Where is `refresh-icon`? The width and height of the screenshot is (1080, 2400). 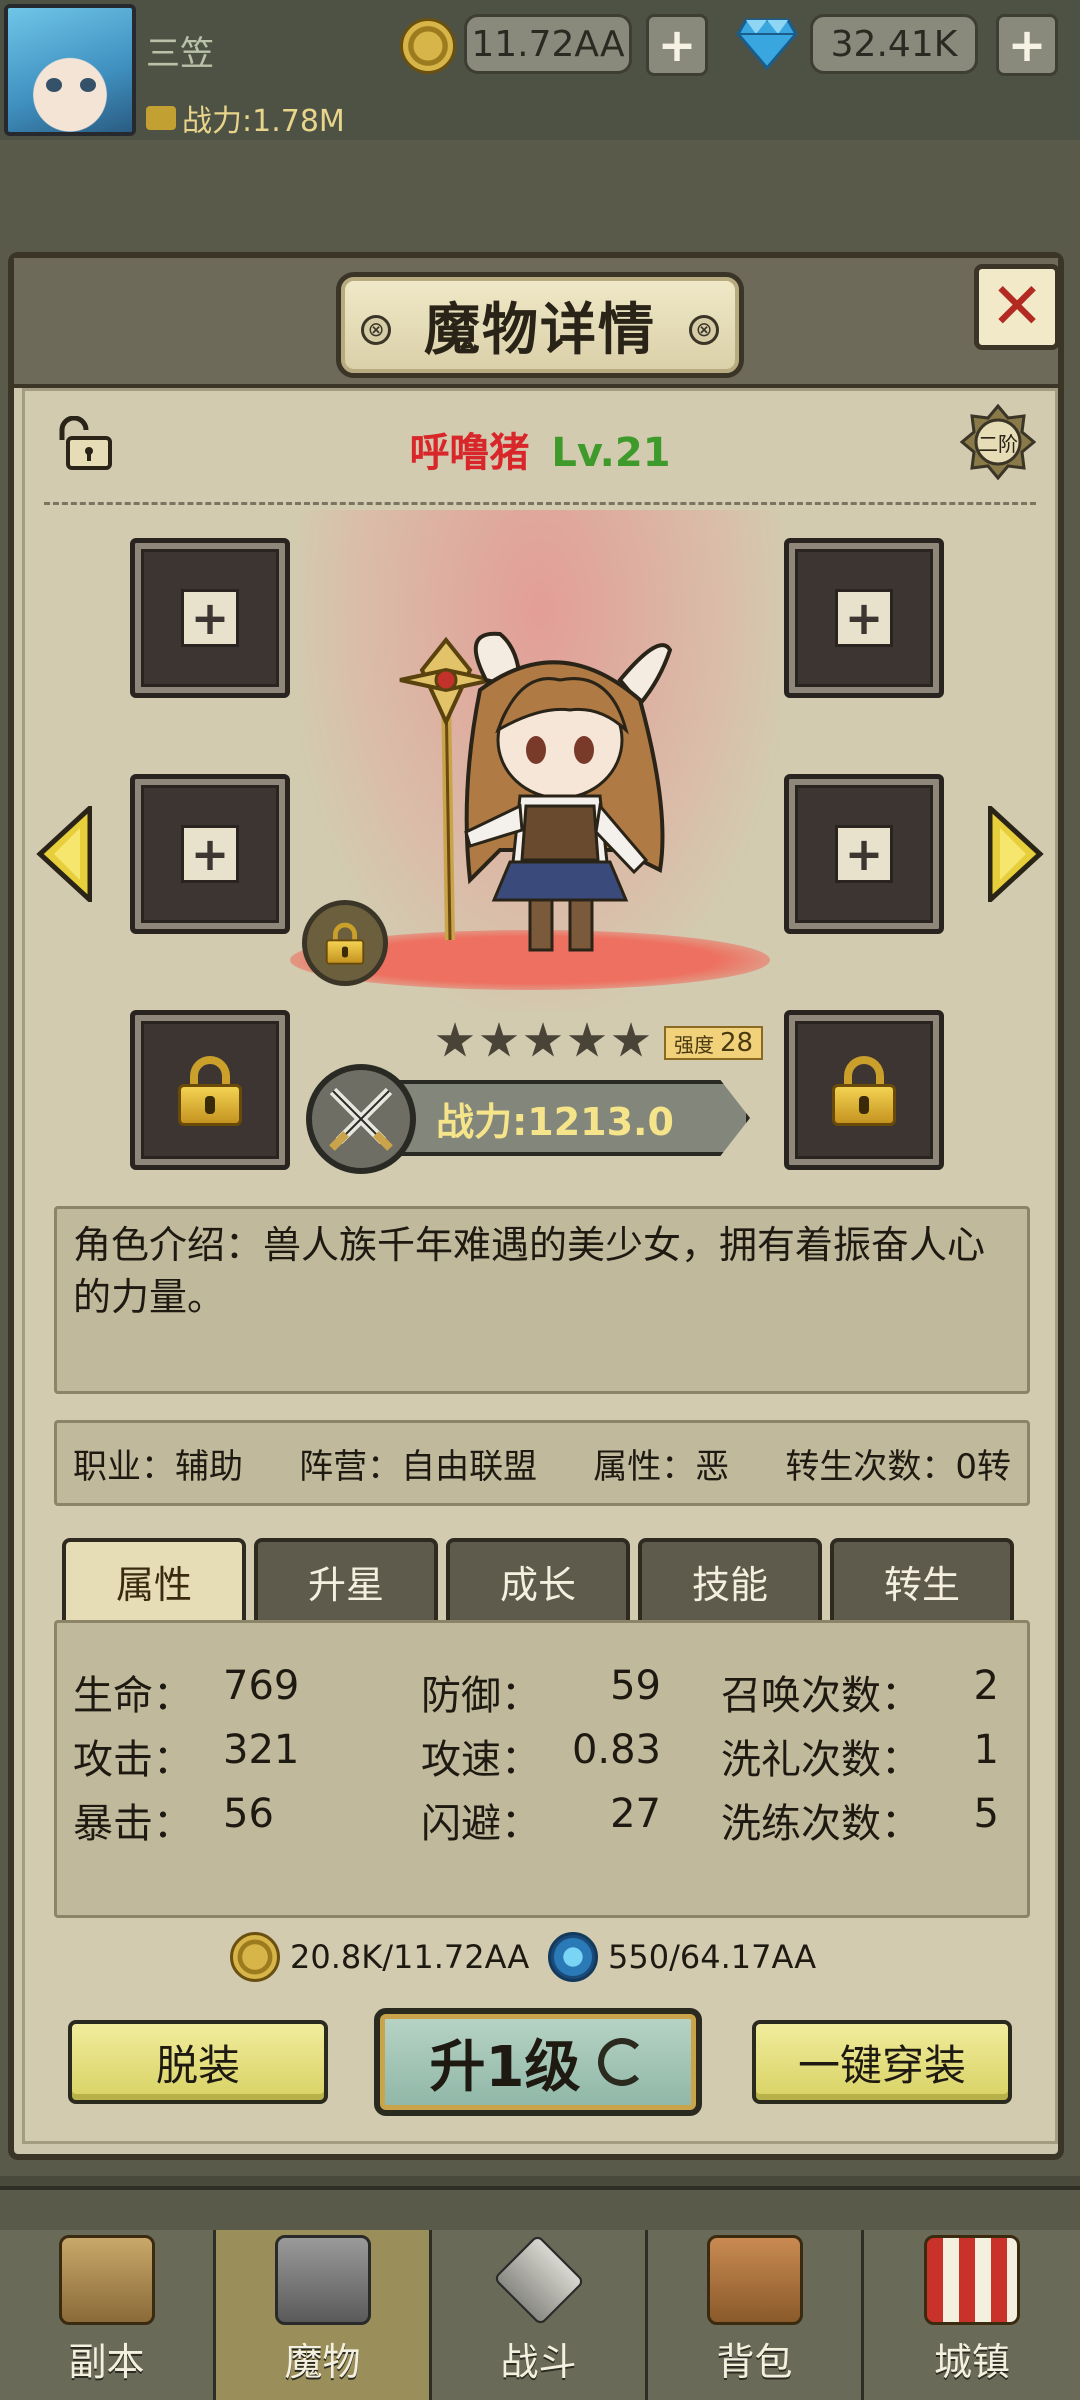
refresh-icon is located at coordinates (622, 2062).